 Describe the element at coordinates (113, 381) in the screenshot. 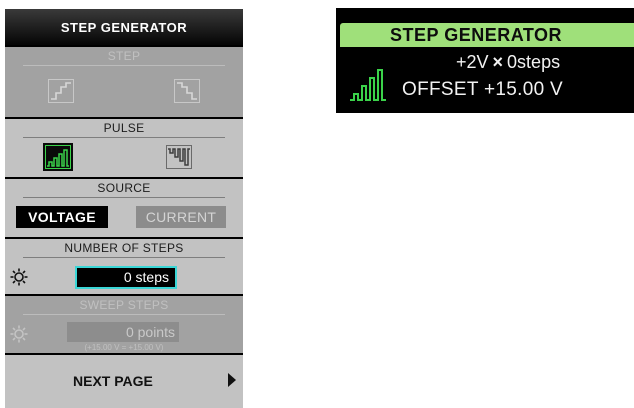

I see `next-page-label: NEXT PAGE` at that location.